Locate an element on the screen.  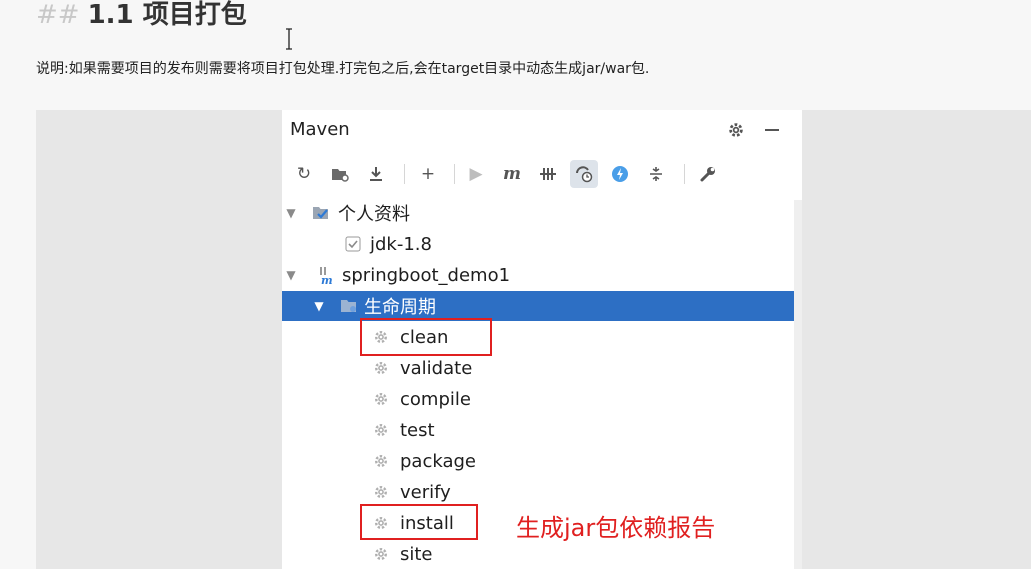
tree-item-label: compile is located at coordinates (435, 399).